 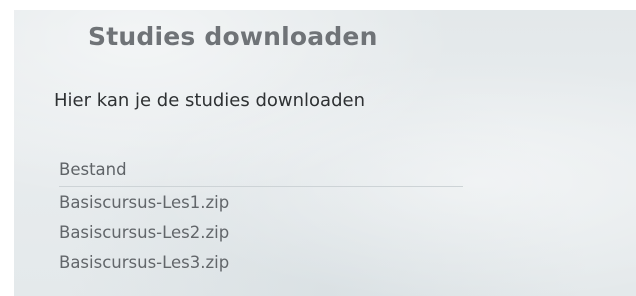 What do you see at coordinates (261, 232) in the screenshot?
I see `file-link: Basiscursus-Les2.zip` at bounding box center [261, 232].